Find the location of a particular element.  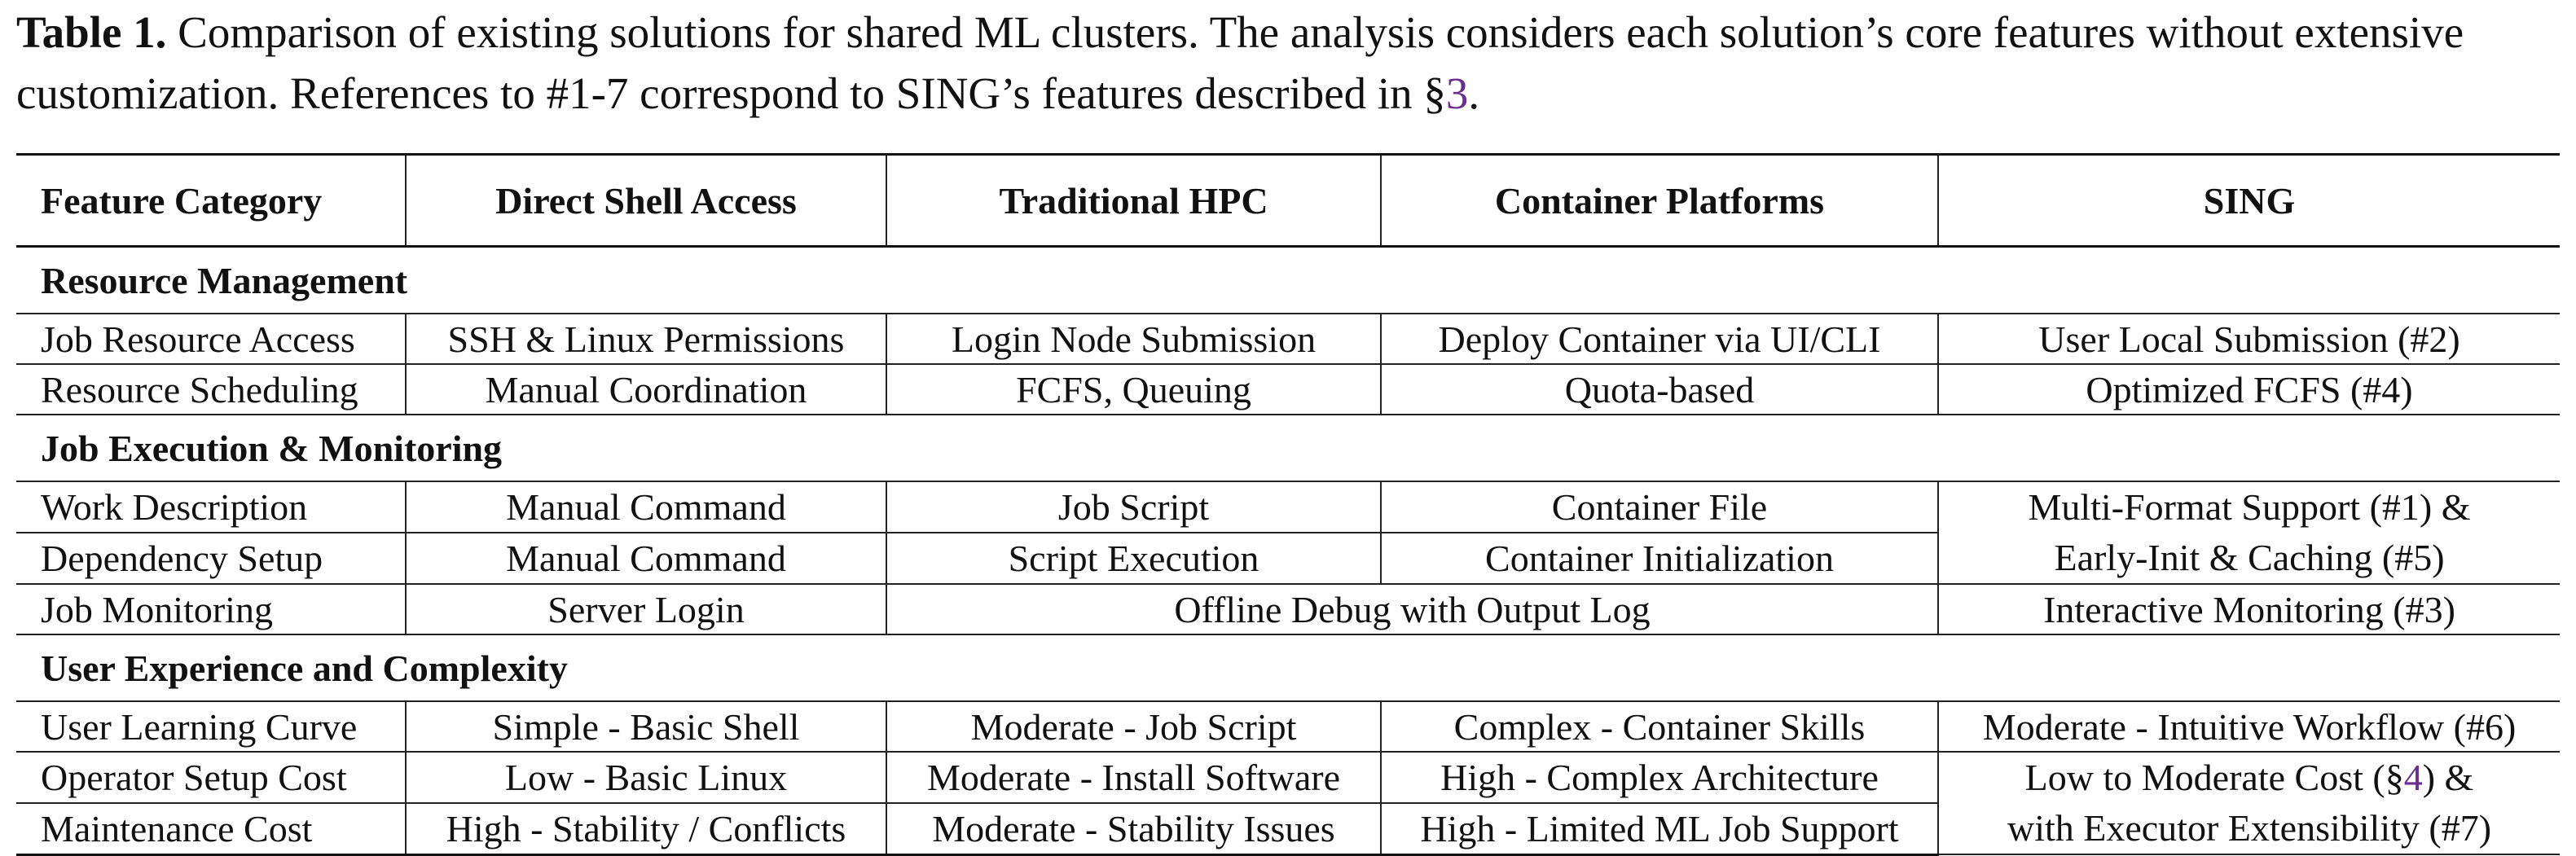

header-container-platforms: Container Platforms is located at coordinates (1659, 200).